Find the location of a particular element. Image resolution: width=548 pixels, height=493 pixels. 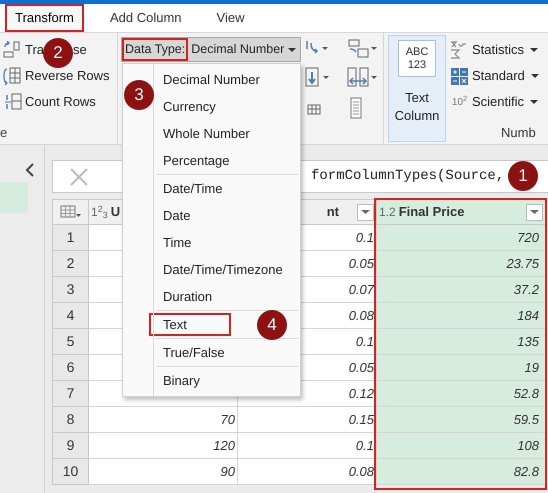

row-number: 3 is located at coordinates (71, 290).